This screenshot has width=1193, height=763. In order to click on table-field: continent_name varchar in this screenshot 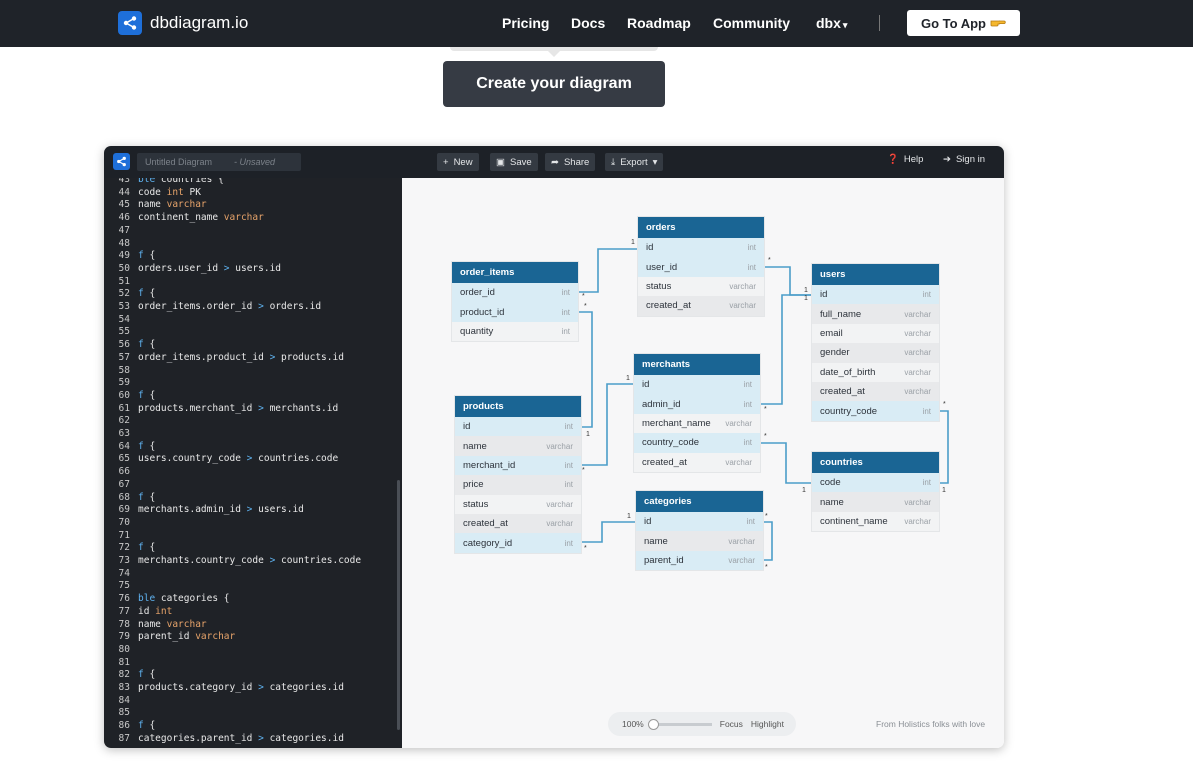, I will do `click(875, 521)`.